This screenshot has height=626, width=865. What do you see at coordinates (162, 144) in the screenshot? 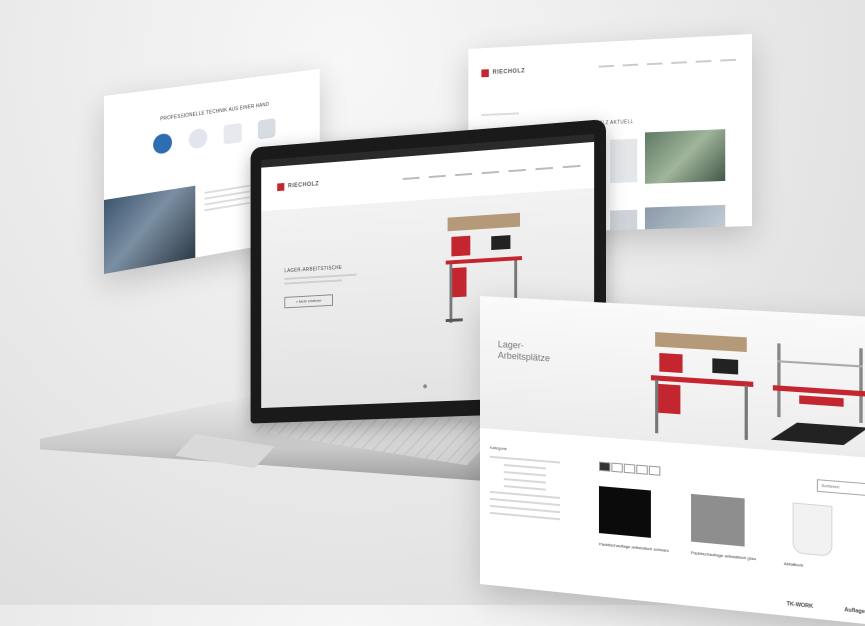
I see `chat-bubble-icon` at bounding box center [162, 144].